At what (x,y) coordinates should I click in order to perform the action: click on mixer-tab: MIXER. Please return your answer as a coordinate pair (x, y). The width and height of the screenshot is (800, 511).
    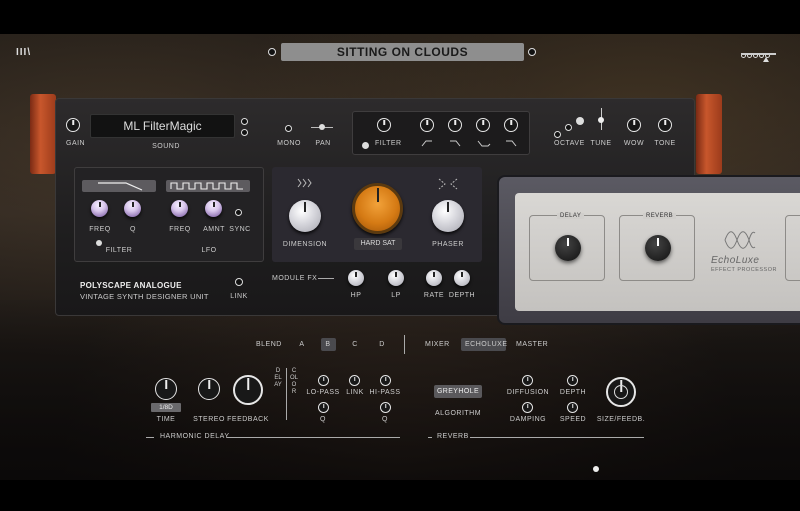
    Looking at the image, I should click on (437, 344).